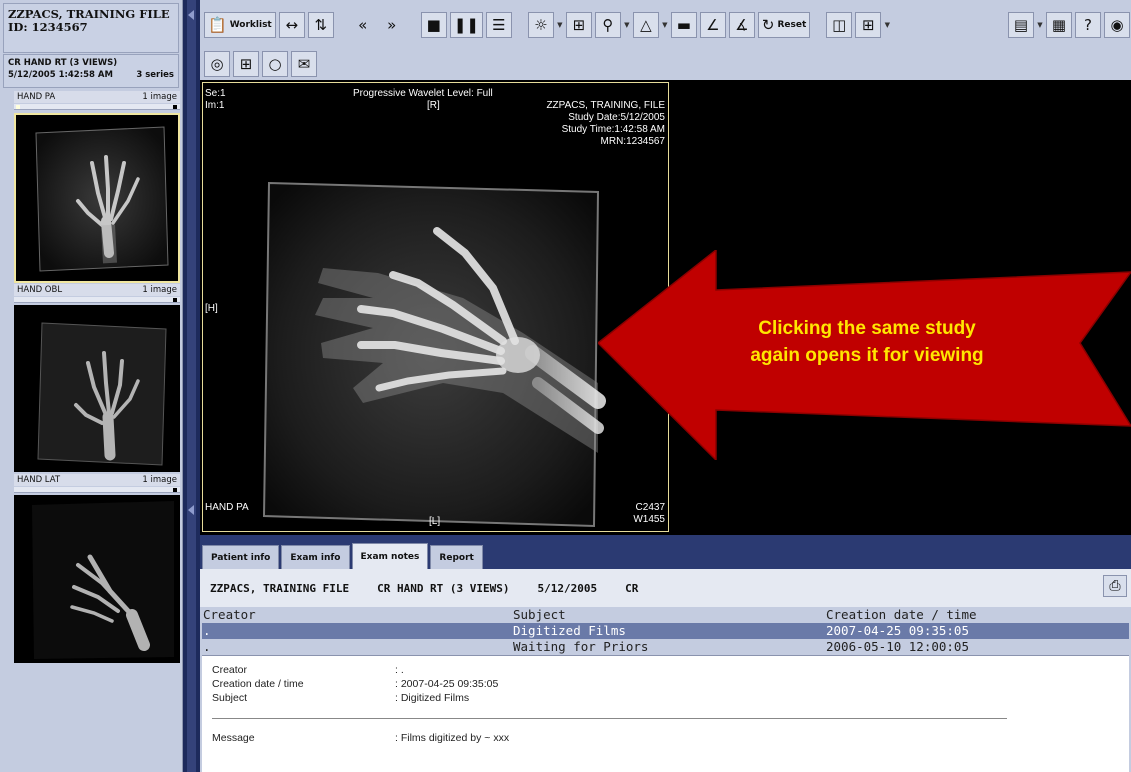 This screenshot has width=1131, height=772. I want to click on email-button: ✉, so click(304, 64).